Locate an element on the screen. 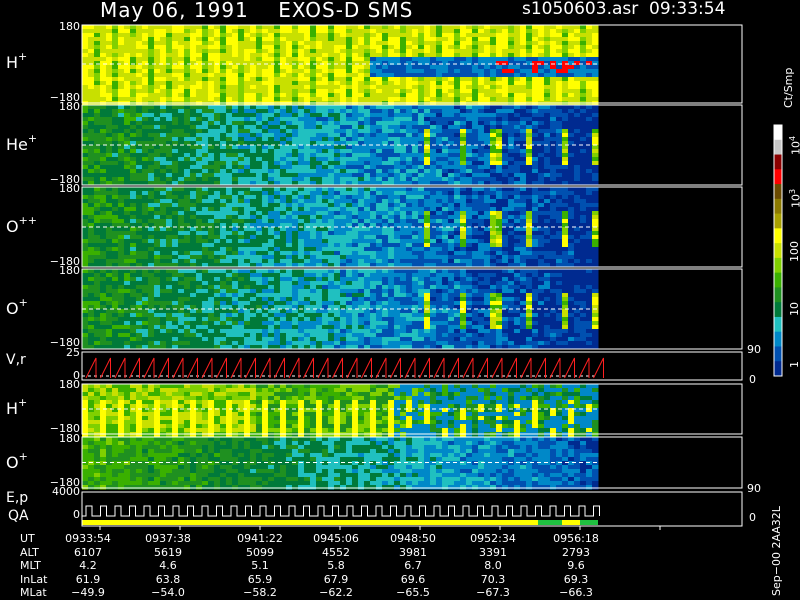 The width and height of the screenshot is (800, 600). panel-label-o2: O+ is located at coordinates (17, 461).